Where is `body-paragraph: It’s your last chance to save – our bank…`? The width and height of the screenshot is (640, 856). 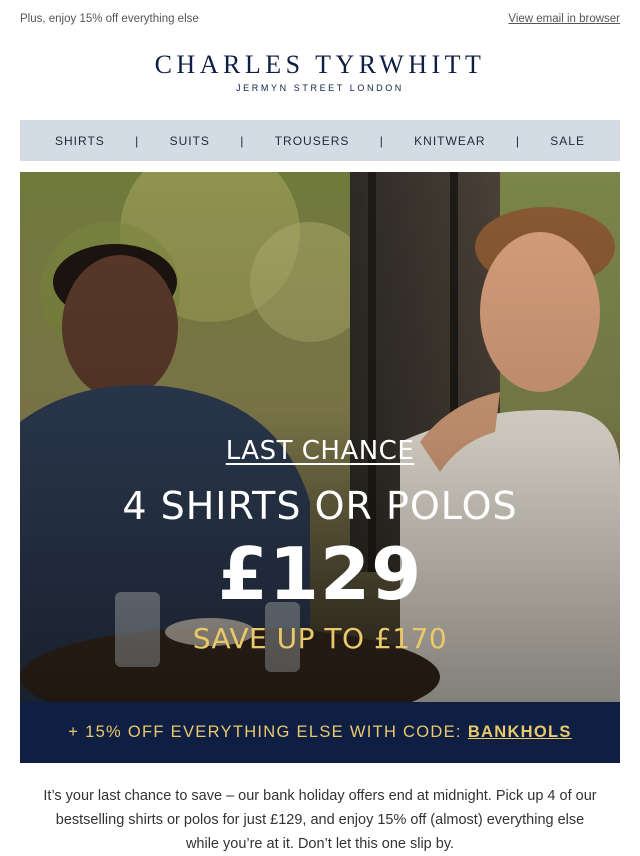 body-paragraph: It’s your last chance to save – our bank… is located at coordinates (320, 820).